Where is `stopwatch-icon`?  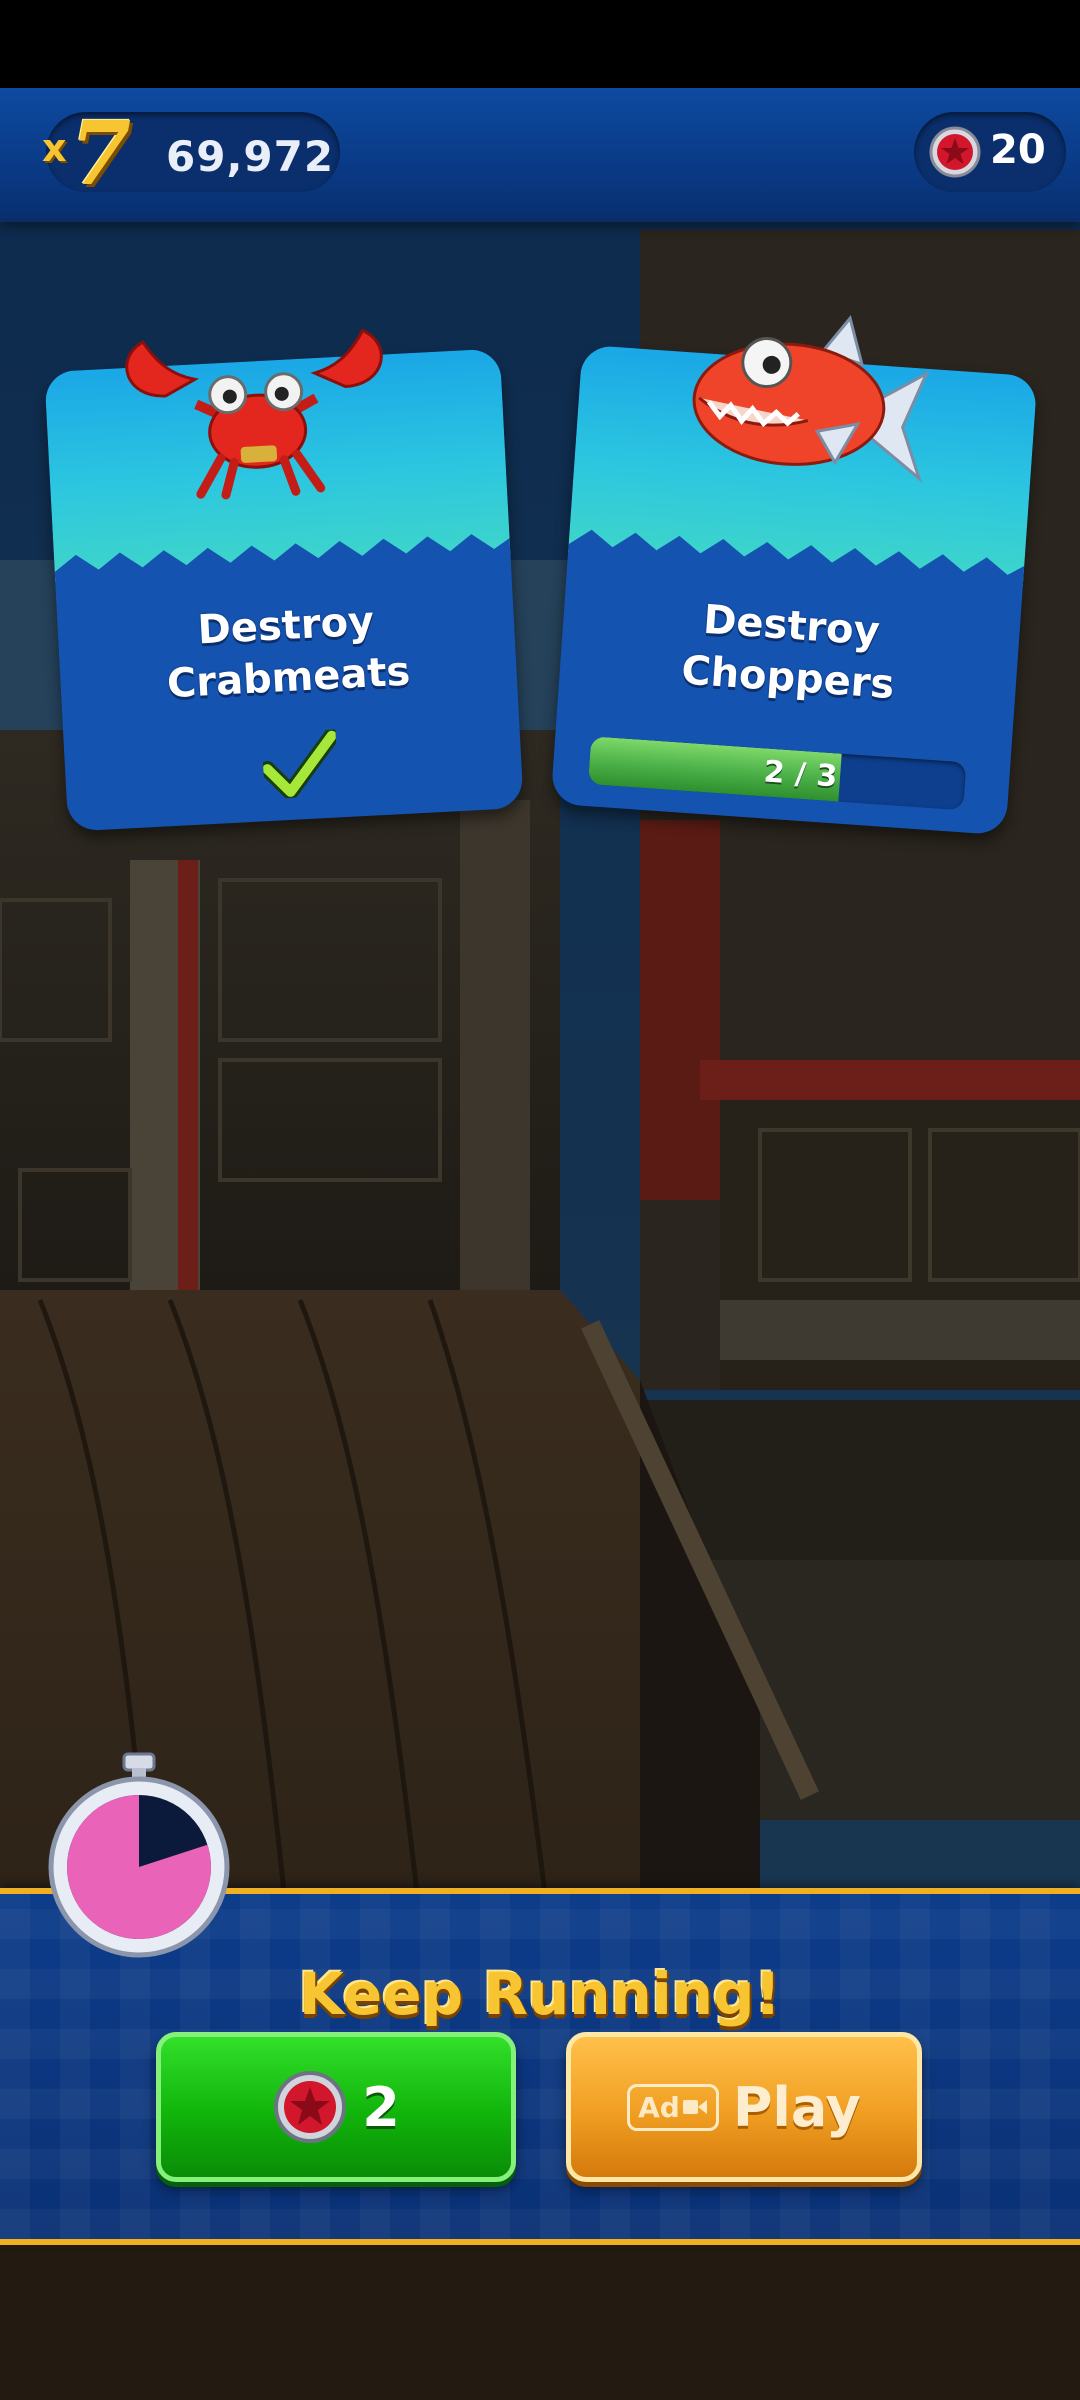 stopwatch-icon is located at coordinates (139, 1855).